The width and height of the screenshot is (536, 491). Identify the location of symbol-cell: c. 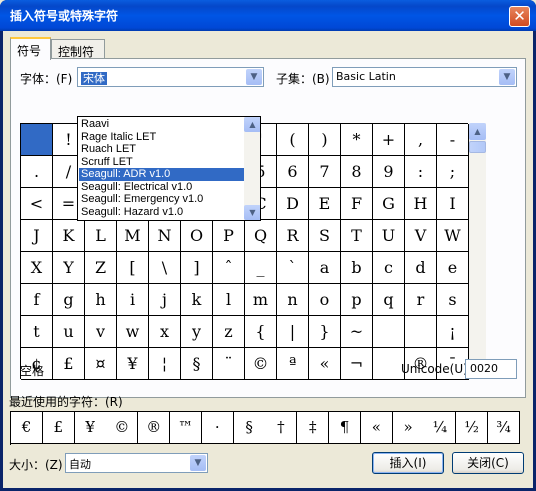
(389, 268).